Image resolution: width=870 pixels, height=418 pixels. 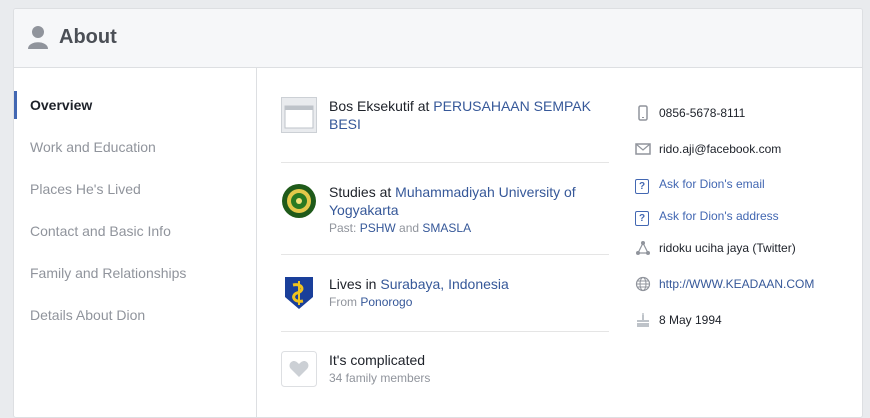 I want to click on website-link: http://WWW.KEADAAN.COM, so click(x=736, y=284).